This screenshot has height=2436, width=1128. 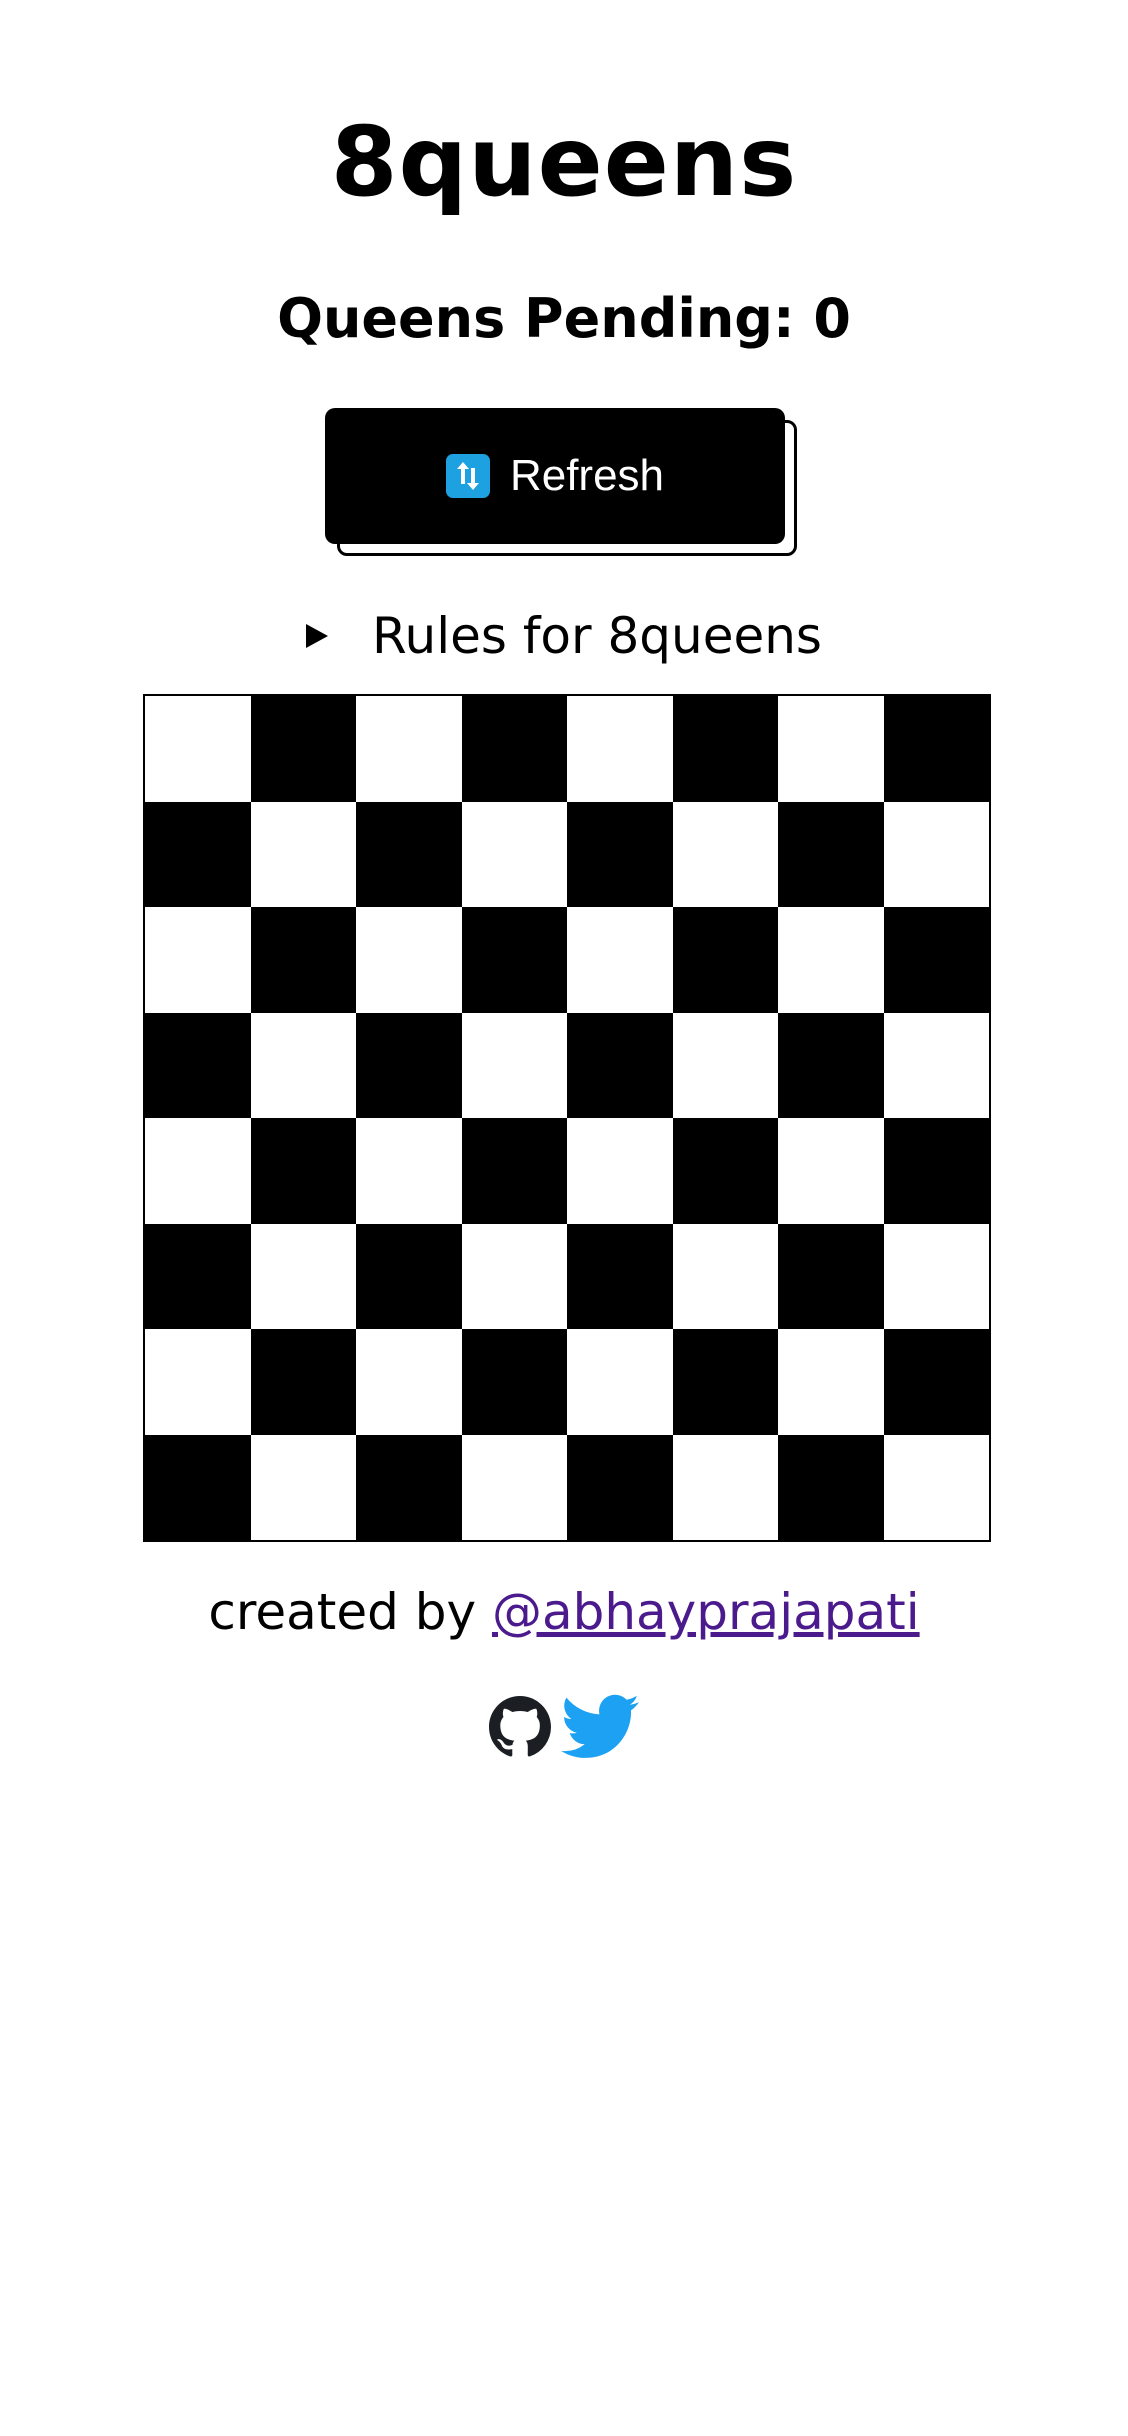 What do you see at coordinates (564, 162) in the screenshot?
I see `page-title: 8queens` at bounding box center [564, 162].